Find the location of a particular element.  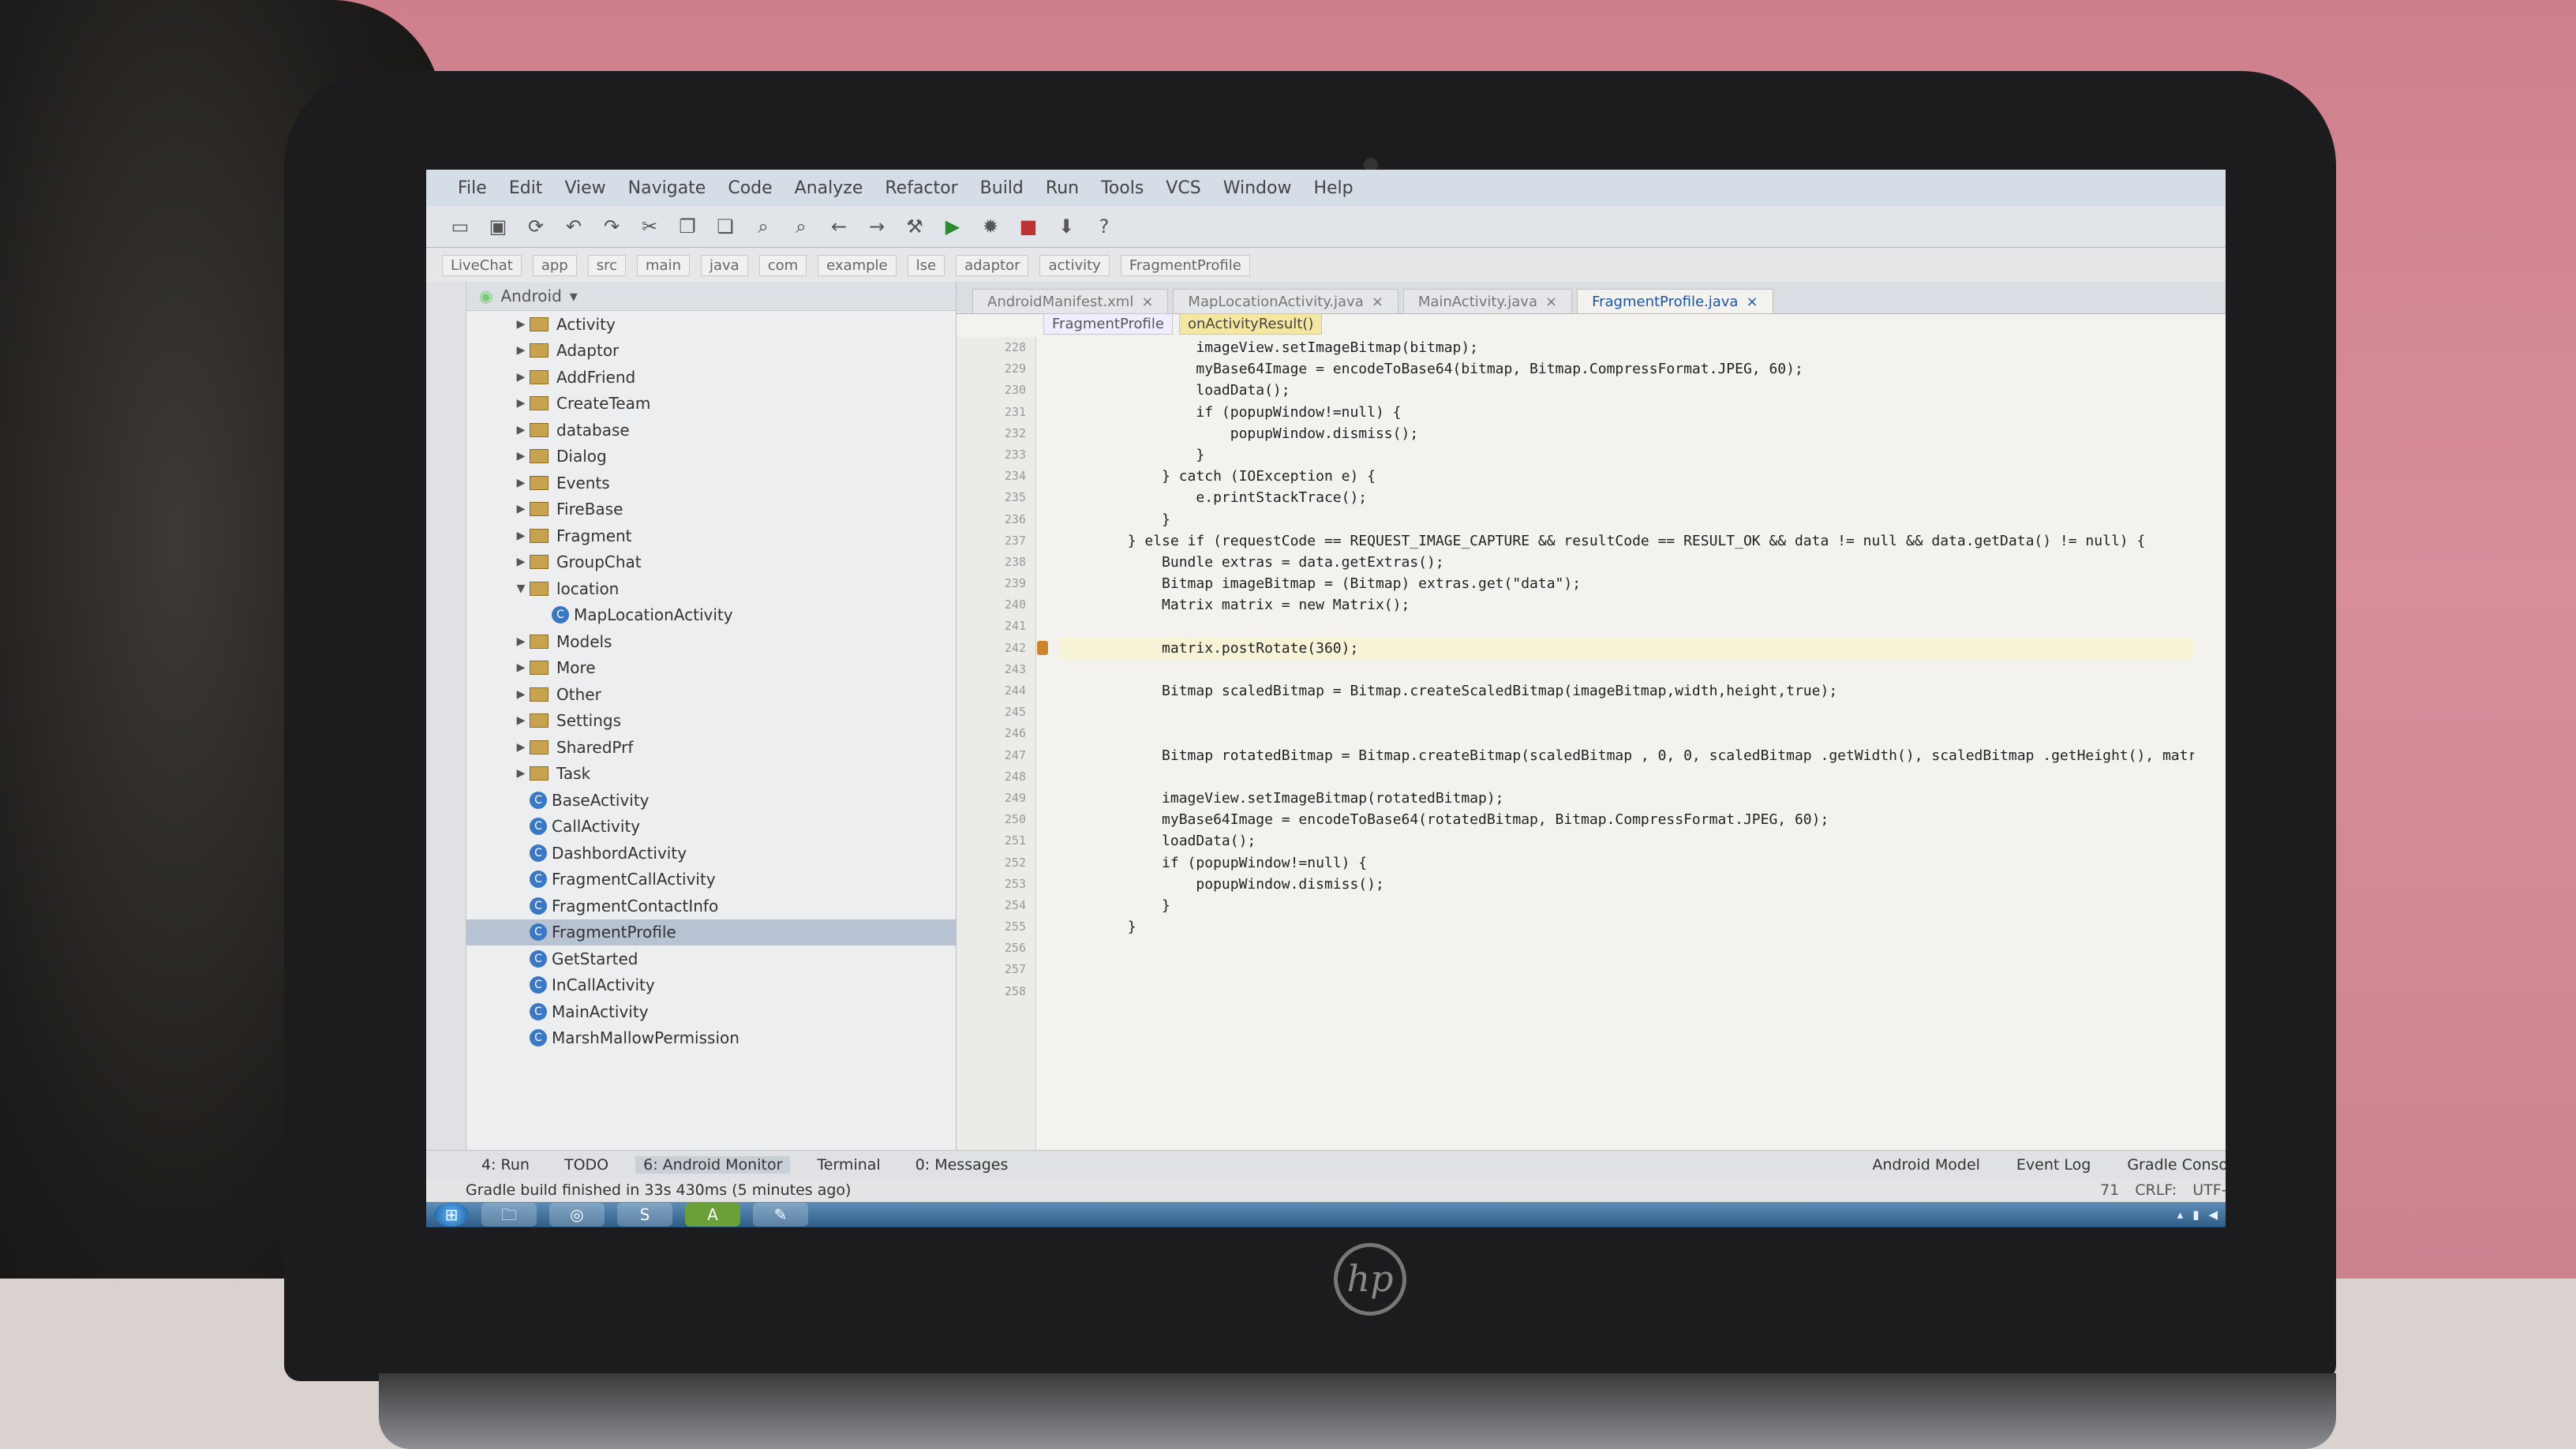

tool-window-button: 0: Messages is located at coordinates (962, 1165).